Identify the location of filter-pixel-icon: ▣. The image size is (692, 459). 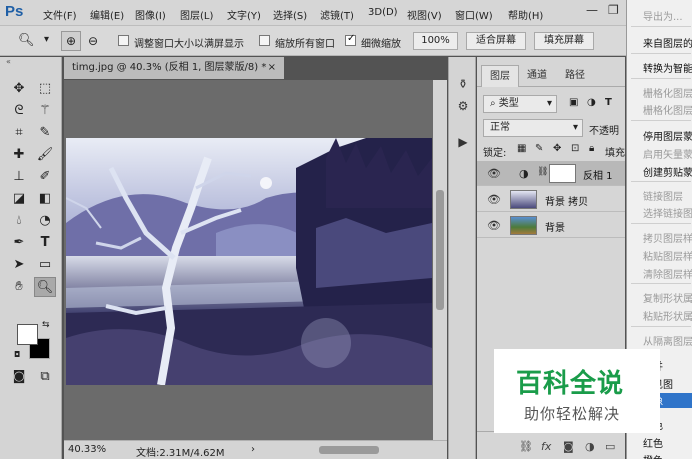
(573, 102).